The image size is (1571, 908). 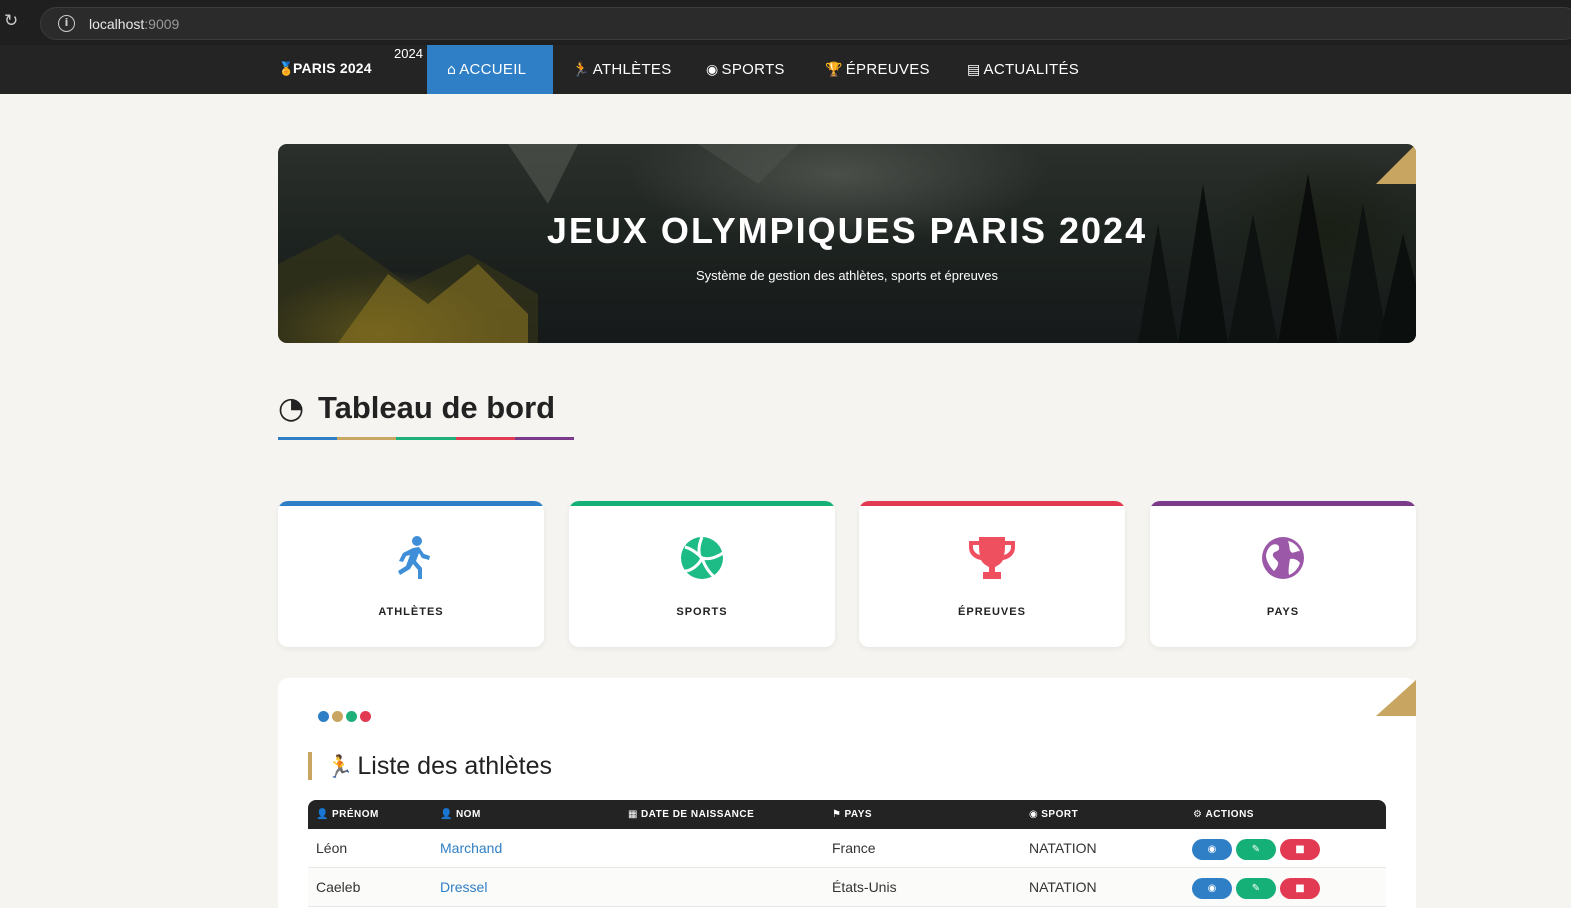 I want to click on stat-card-pays: PAYS, so click(x=1283, y=574).